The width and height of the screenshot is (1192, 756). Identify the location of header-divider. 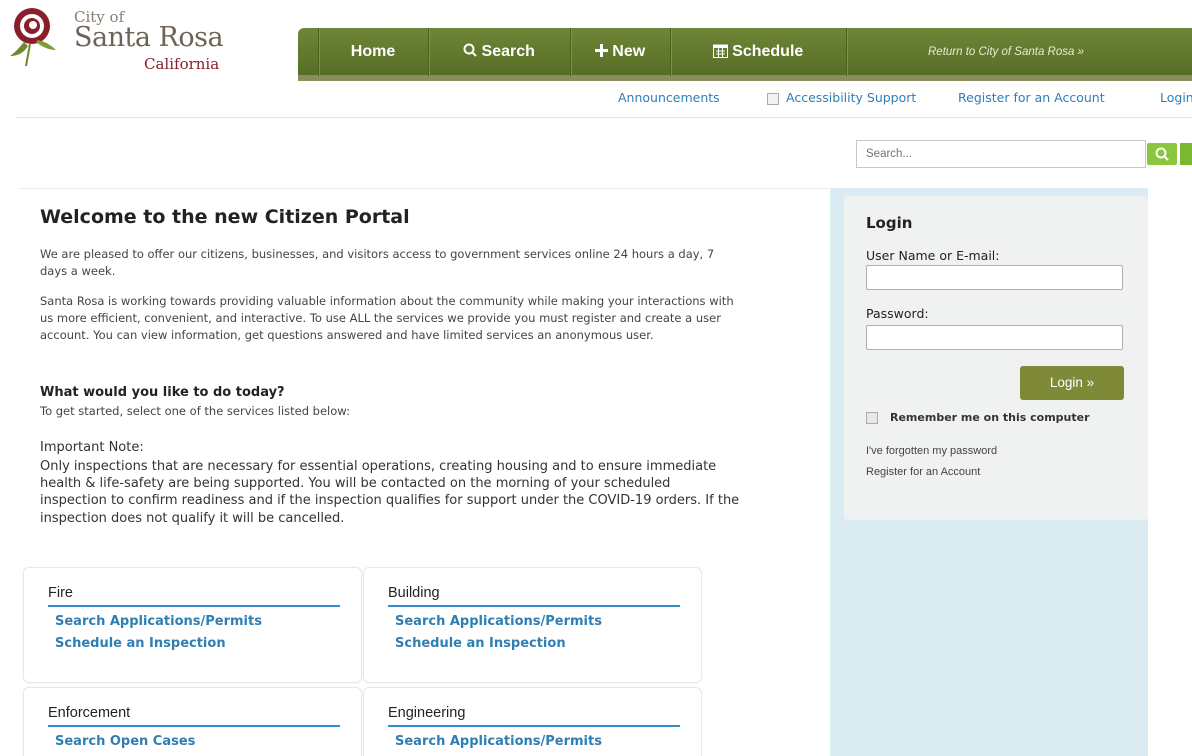
(604, 117).